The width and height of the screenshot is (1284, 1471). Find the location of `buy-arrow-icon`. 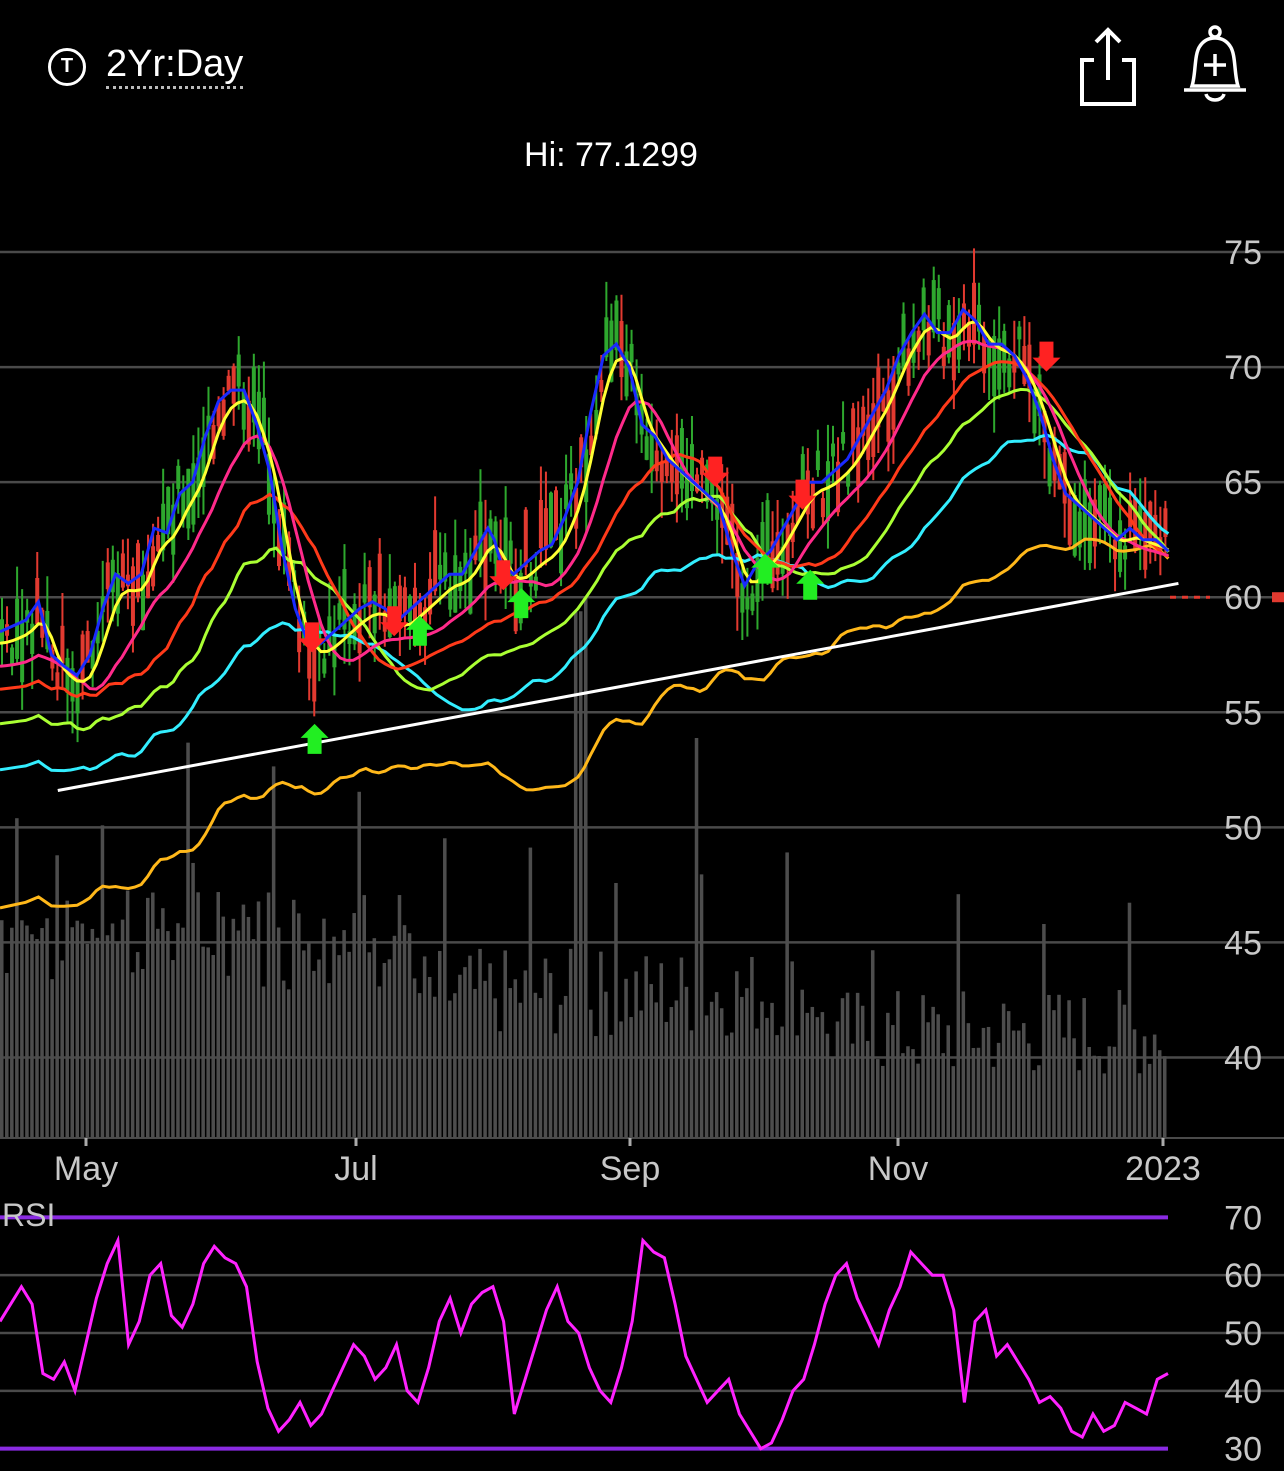

buy-arrow-icon is located at coordinates (314, 738).